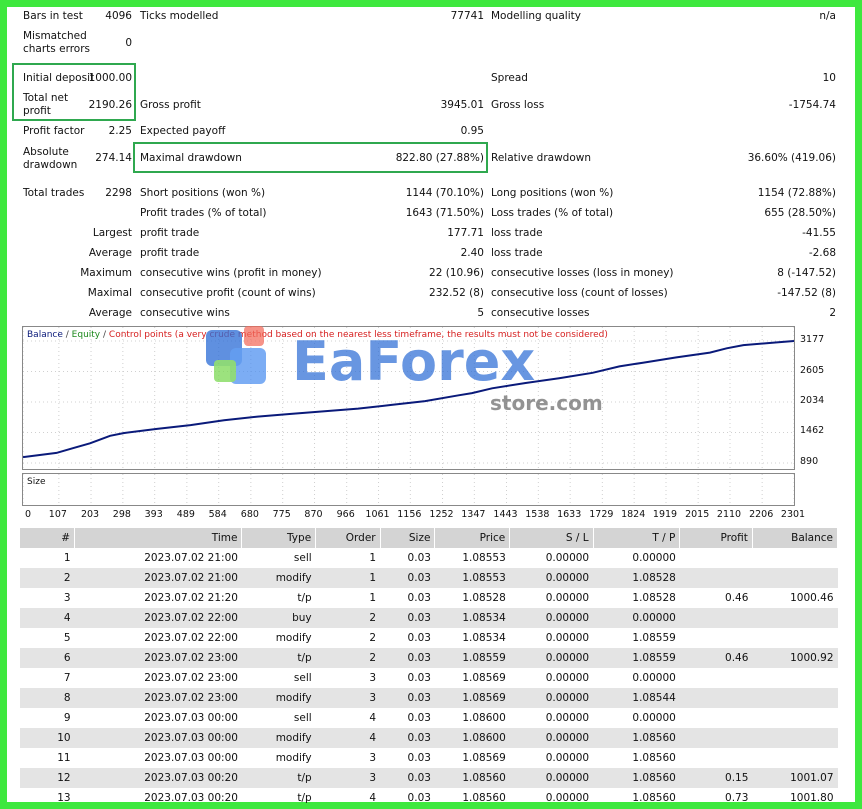  What do you see at coordinates (279, 538) in the screenshot?
I see `column-header: Type` at bounding box center [279, 538].